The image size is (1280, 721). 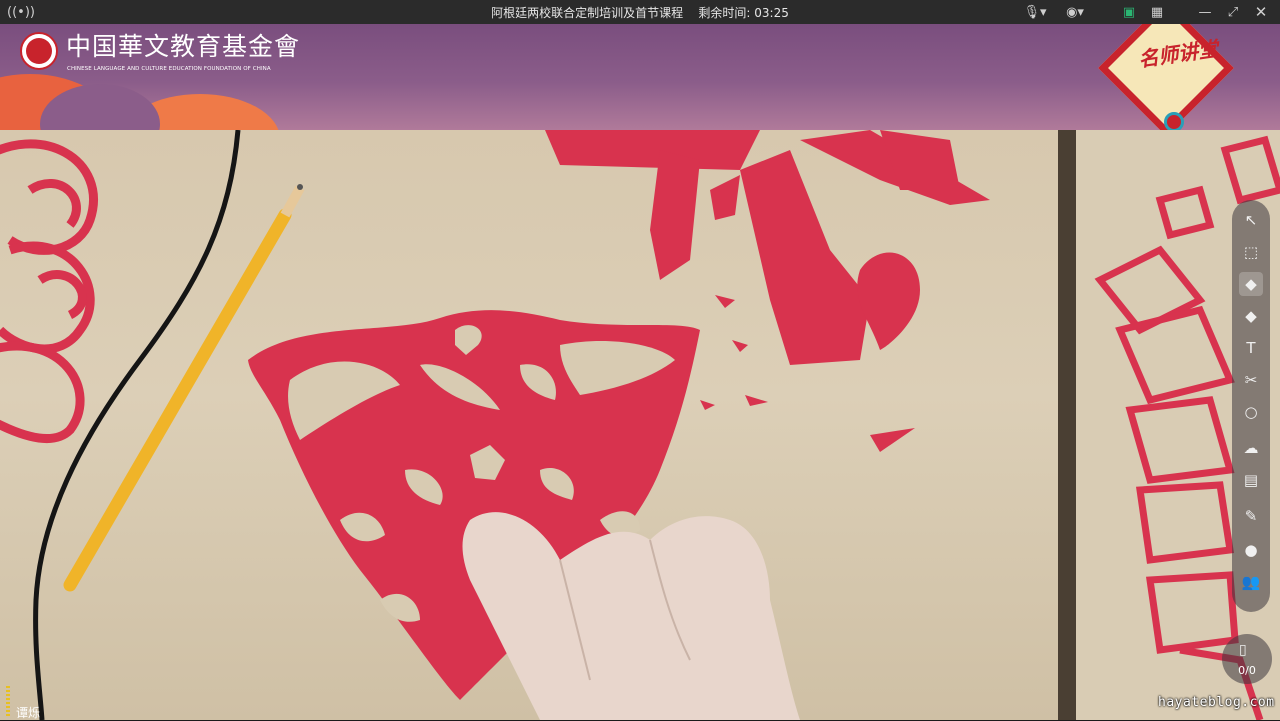 What do you see at coordinates (724, 13) in the screenshot?
I see `remaining-time-label: 剩余时间:` at bounding box center [724, 13].